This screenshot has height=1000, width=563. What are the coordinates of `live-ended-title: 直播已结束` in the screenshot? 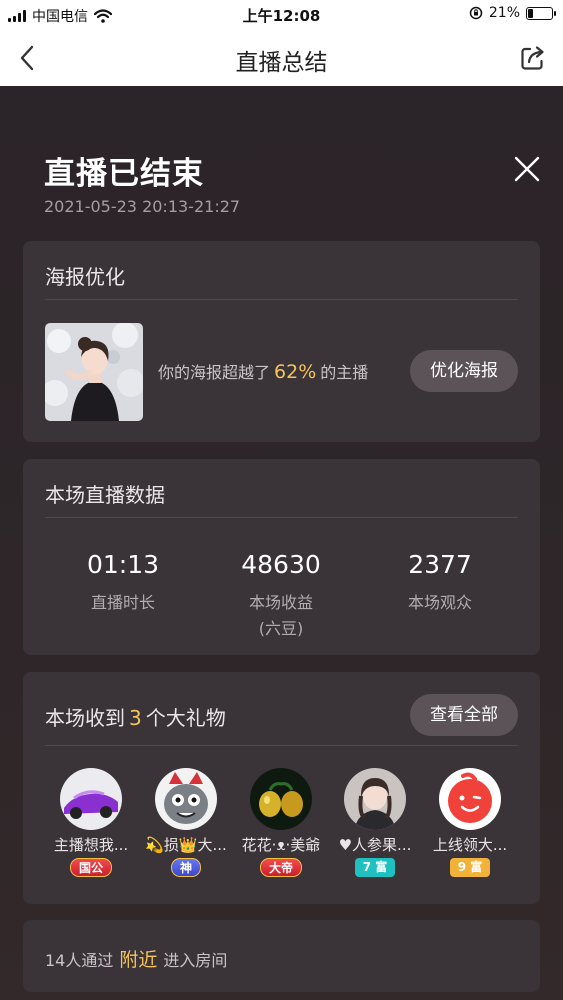 It's located at (124, 174).